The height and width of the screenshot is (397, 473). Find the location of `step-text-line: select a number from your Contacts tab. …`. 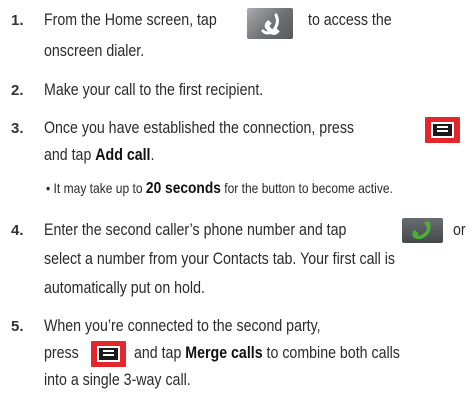

step-text-line: select a number from your Contacts tab. … is located at coordinates (219, 259).